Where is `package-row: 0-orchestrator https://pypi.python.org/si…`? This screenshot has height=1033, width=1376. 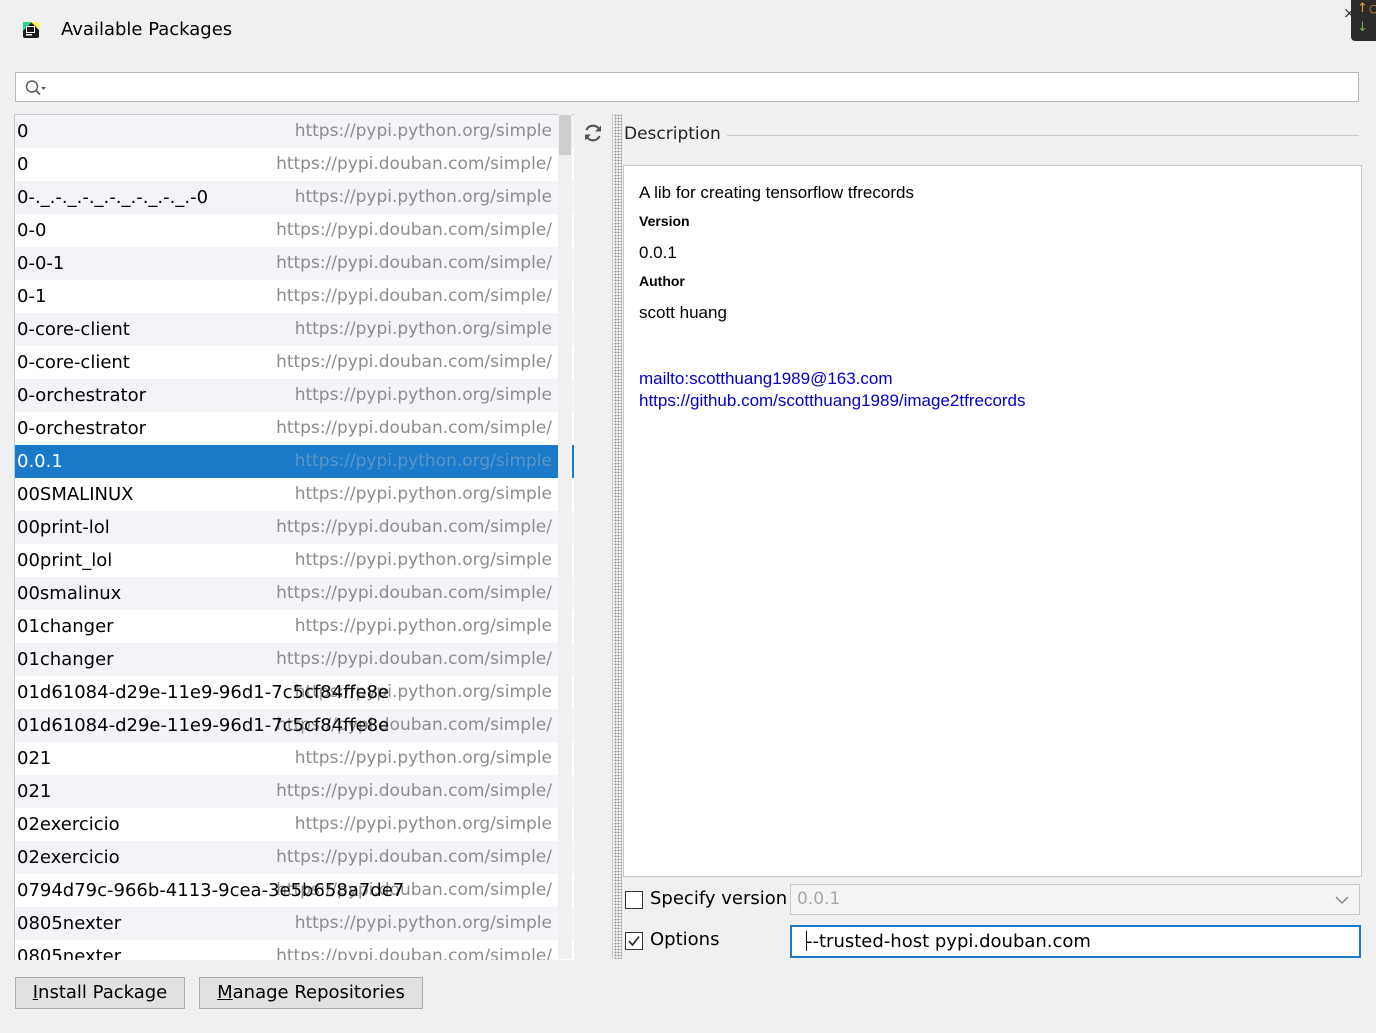
package-row: 0-orchestrator https://pypi.python.org/si… is located at coordinates (294, 395).